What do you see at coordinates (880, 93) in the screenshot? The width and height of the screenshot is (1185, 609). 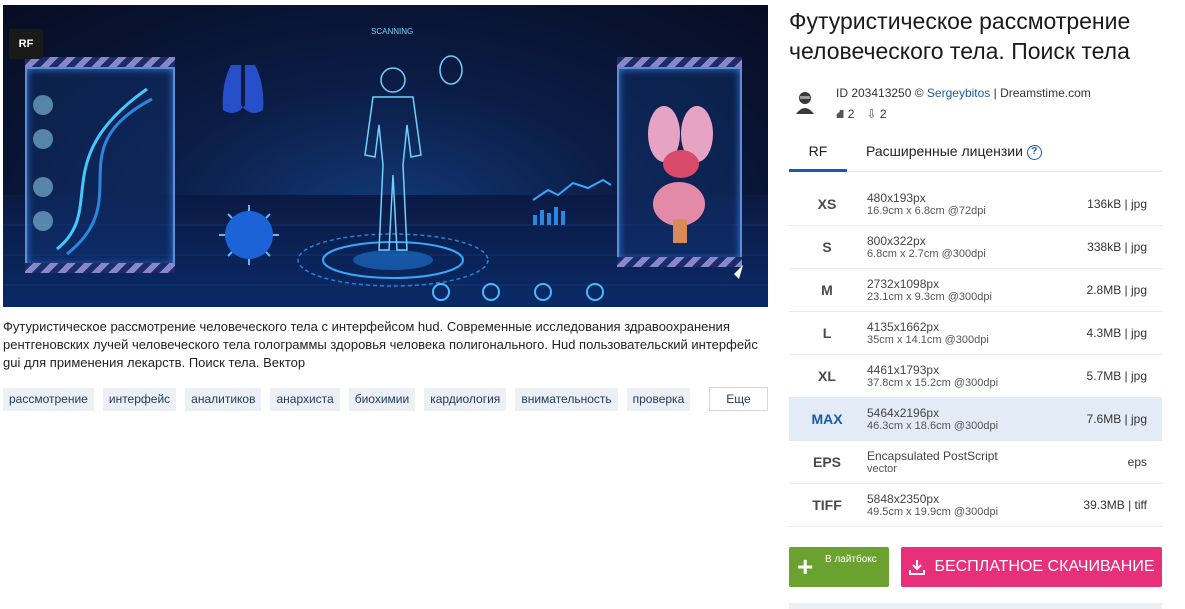 I see `image-id: ID 203413250 ©` at bounding box center [880, 93].